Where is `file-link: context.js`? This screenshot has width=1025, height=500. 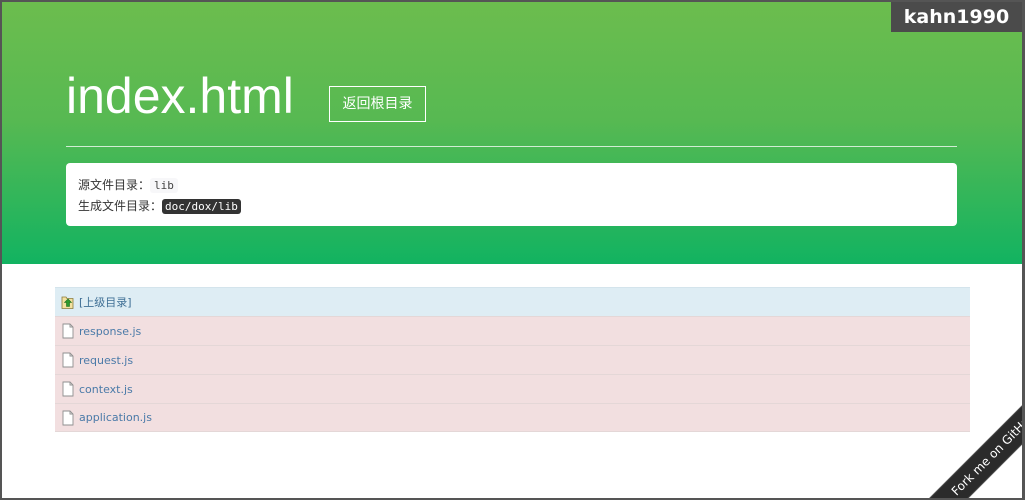
file-link: context.js is located at coordinates (106, 389).